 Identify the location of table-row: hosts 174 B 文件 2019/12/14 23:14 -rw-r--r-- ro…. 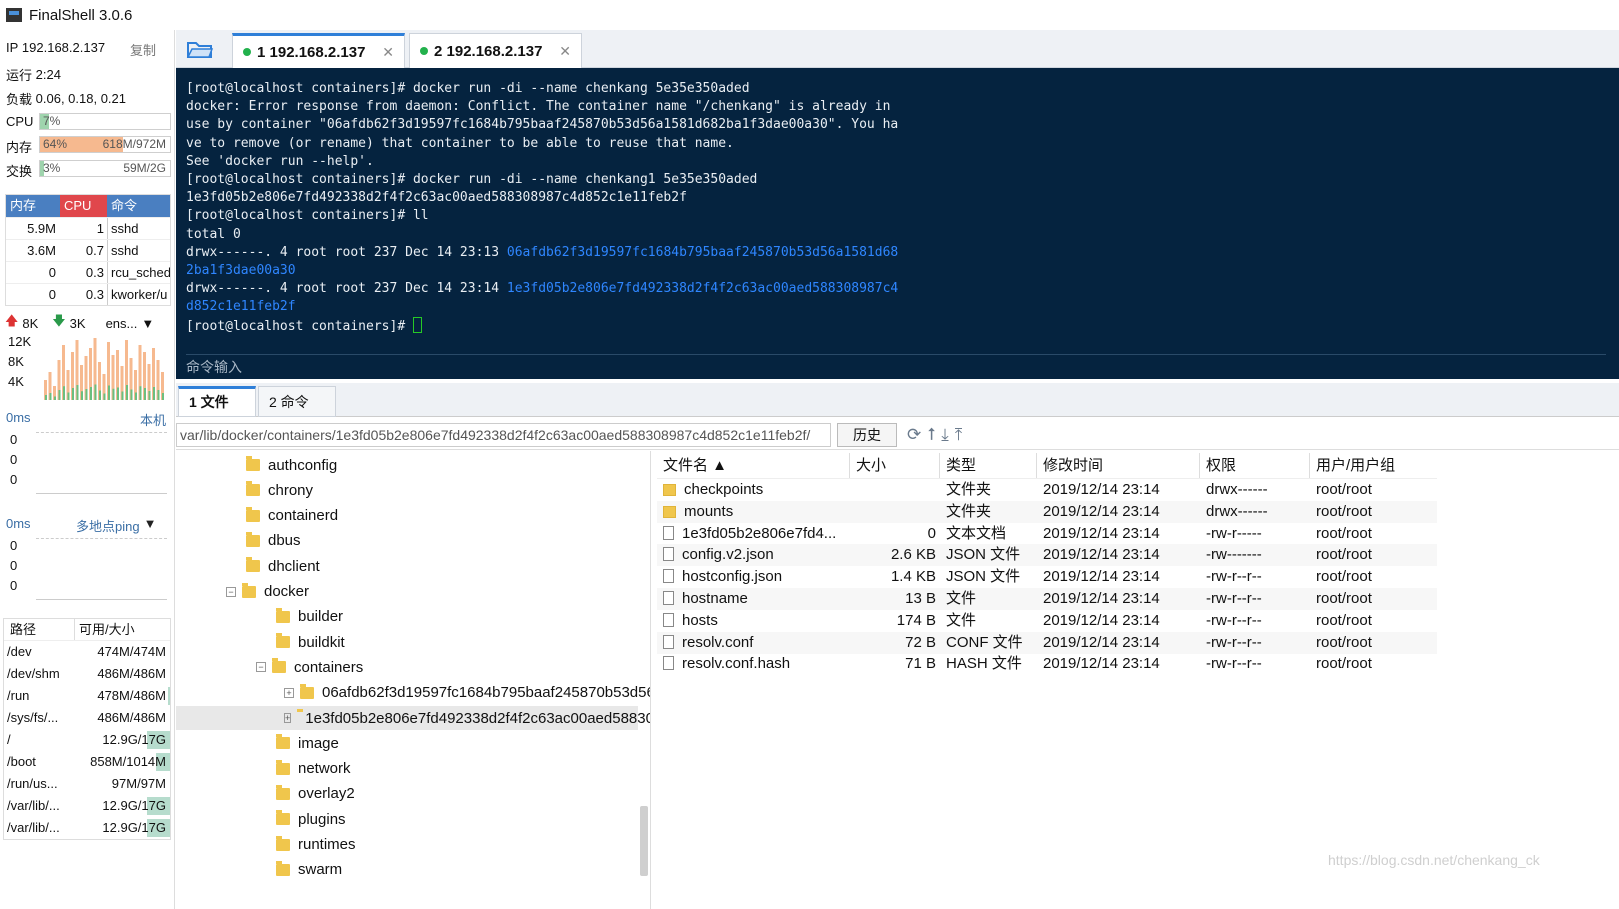
(1047, 621).